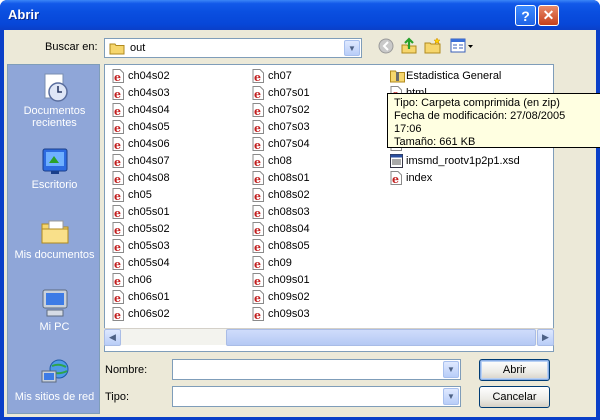 The width and height of the screenshot is (600, 420). Describe the element at coordinates (55, 373) in the screenshot. I see `network-places-icon` at that location.